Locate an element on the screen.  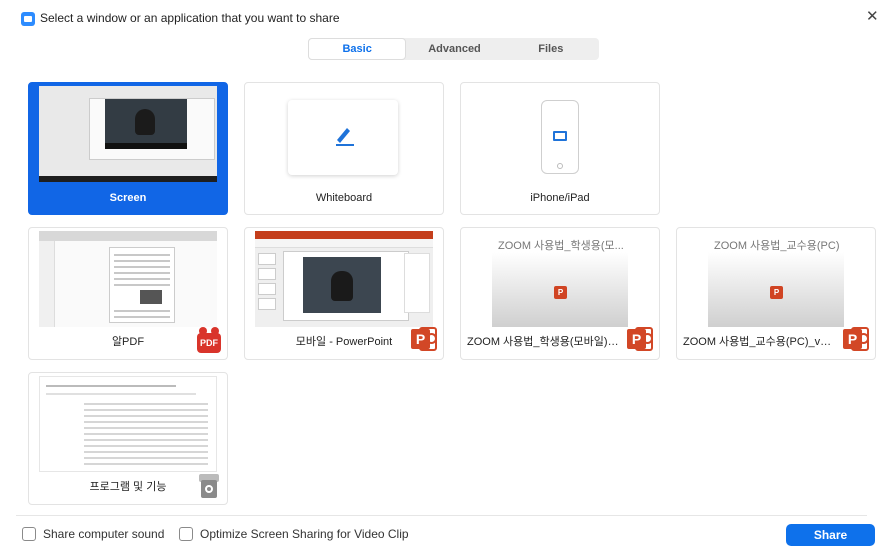
pdf-window-thumbnail is located at coordinates (128, 279).